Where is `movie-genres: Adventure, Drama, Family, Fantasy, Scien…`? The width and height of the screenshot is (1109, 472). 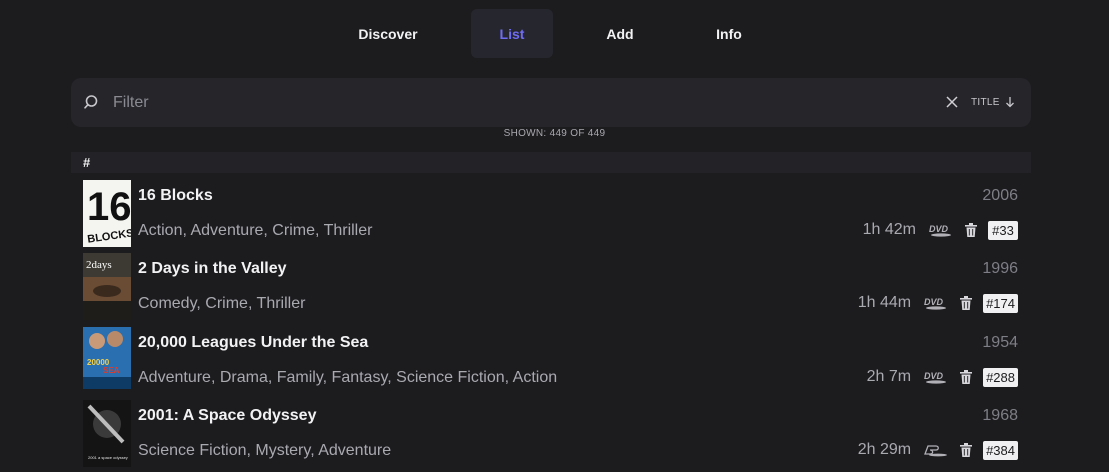
movie-genres: Adventure, Drama, Family, Fantasy, Scien… is located at coordinates (348, 377).